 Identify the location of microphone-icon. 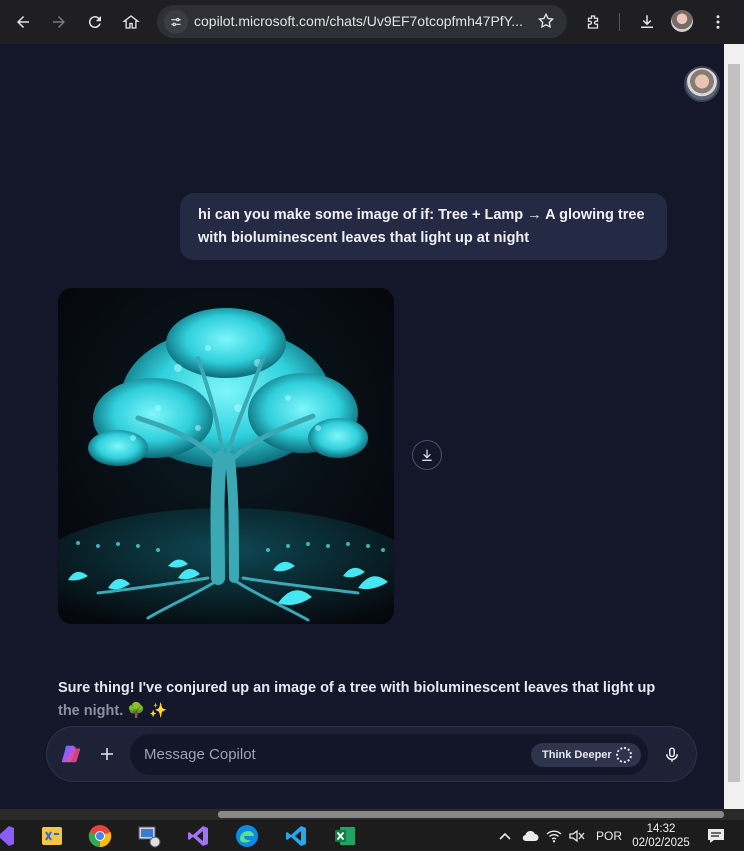
(672, 754).